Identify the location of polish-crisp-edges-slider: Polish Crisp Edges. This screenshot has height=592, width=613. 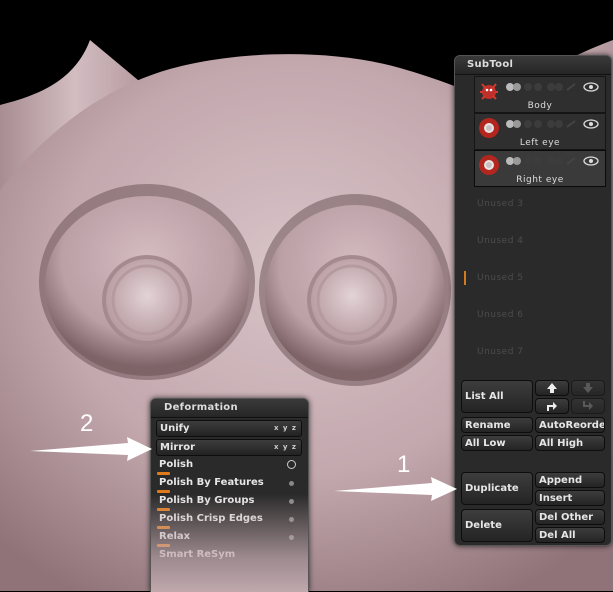
(229, 520).